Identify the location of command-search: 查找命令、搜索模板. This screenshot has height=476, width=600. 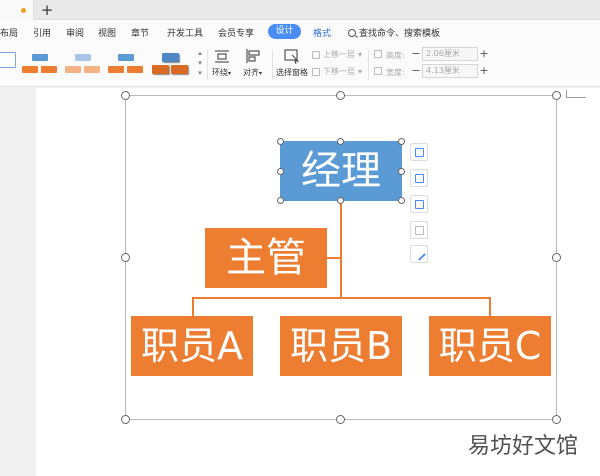
(394, 32).